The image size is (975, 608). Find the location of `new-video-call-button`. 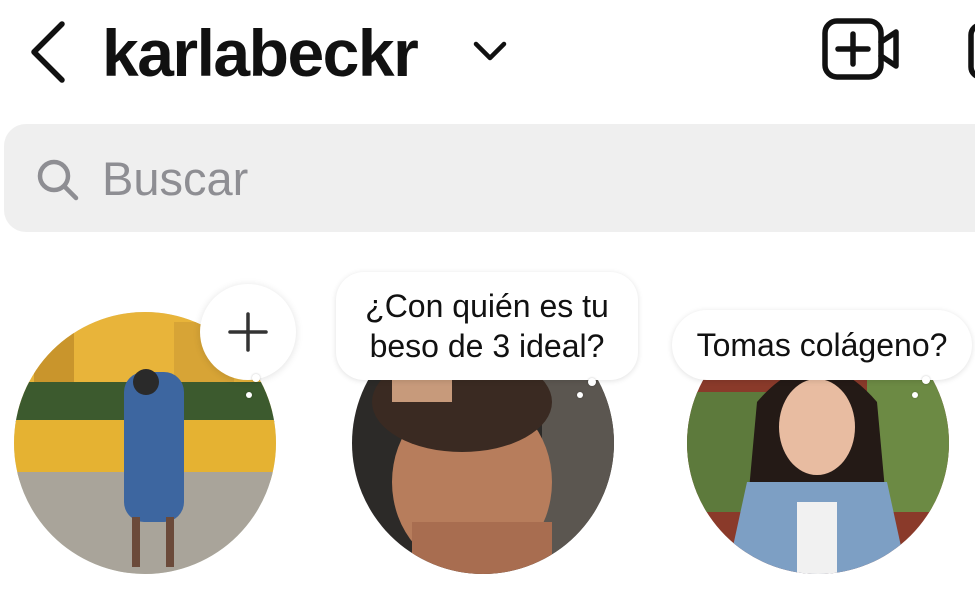

new-video-call-button is located at coordinates (861, 49).